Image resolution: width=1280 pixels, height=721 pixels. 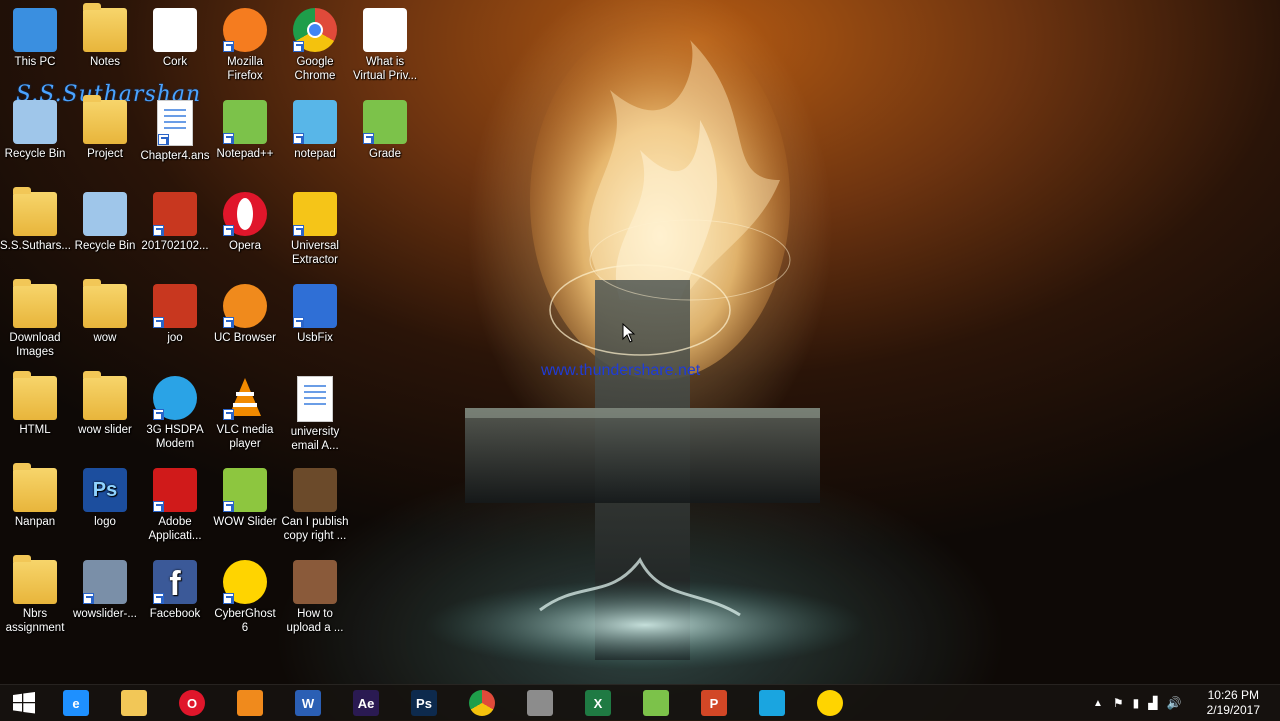 What do you see at coordinates (105, 522) in the screenshot?
I see `desktop-icon-label: logo` at bounding box center [105, 522].